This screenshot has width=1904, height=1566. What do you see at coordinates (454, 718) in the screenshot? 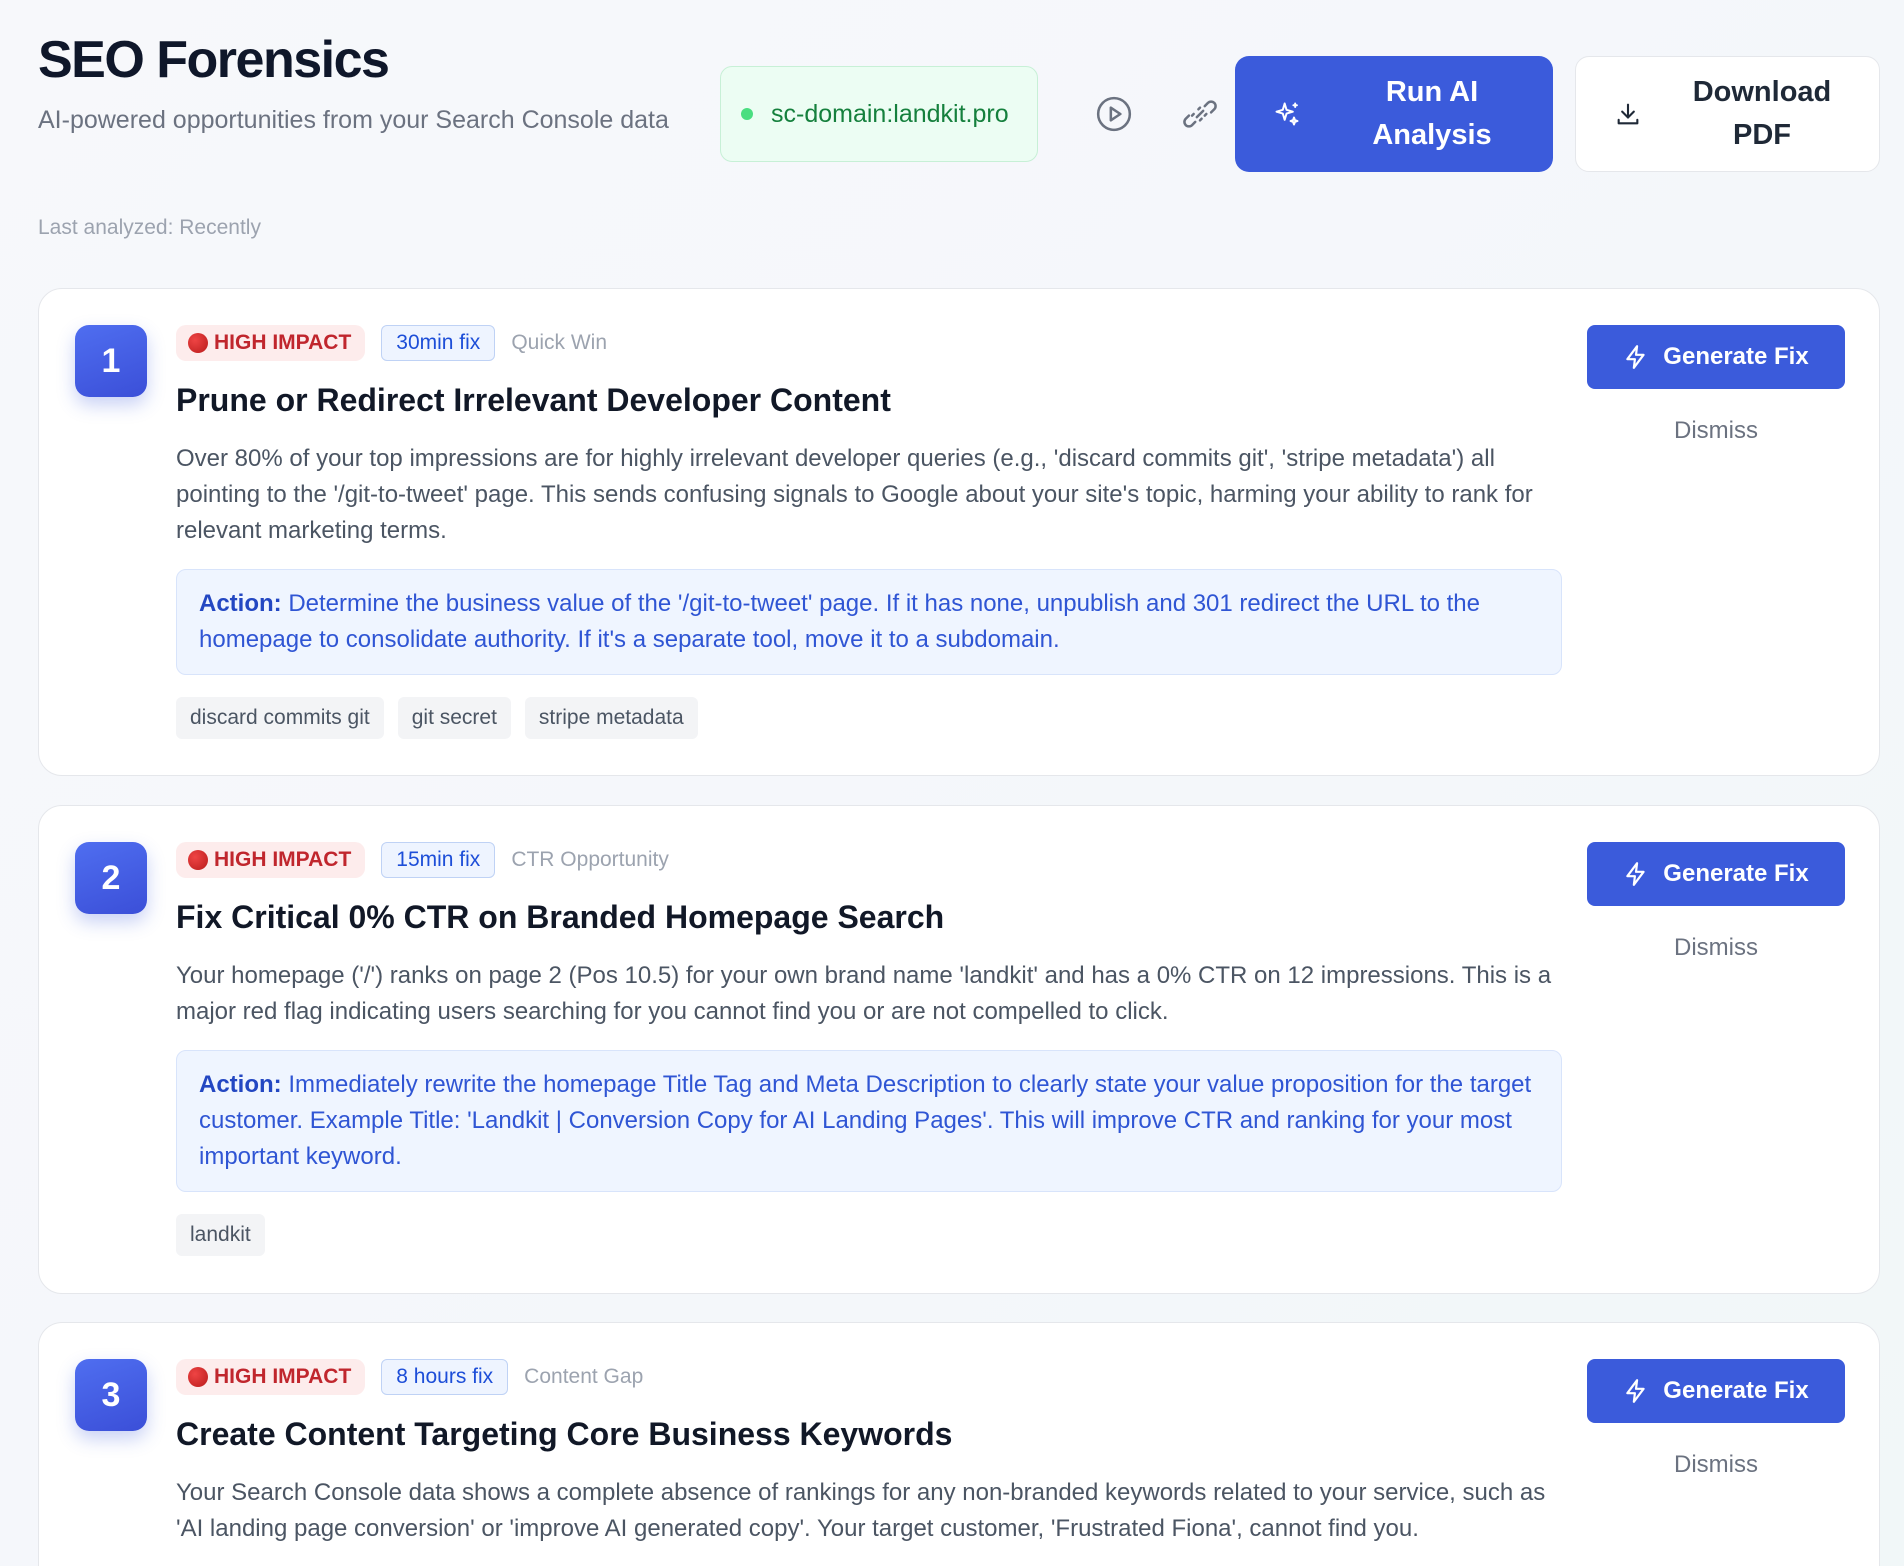
I see `keyword-tag: git secret` at bounding box center [454, 718].